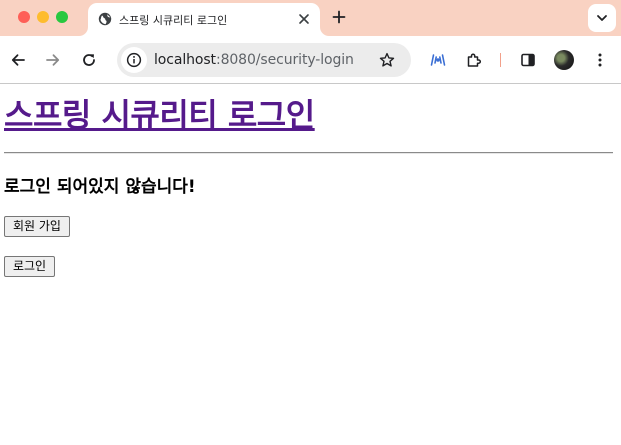  Describe the element at coordinates (43, 17) in the screenshot. I see `window-minimize-button` at that location.